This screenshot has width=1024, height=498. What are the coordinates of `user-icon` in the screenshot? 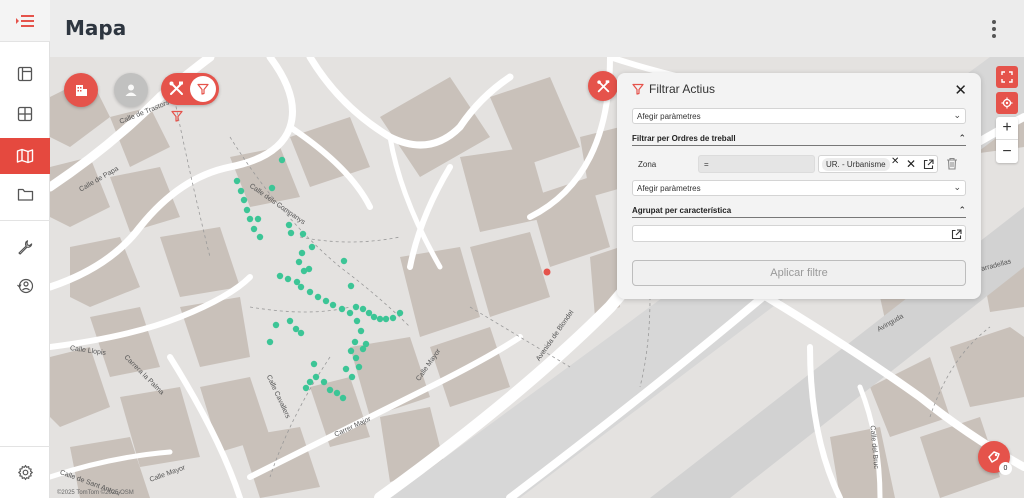 It's located at (131, 90).